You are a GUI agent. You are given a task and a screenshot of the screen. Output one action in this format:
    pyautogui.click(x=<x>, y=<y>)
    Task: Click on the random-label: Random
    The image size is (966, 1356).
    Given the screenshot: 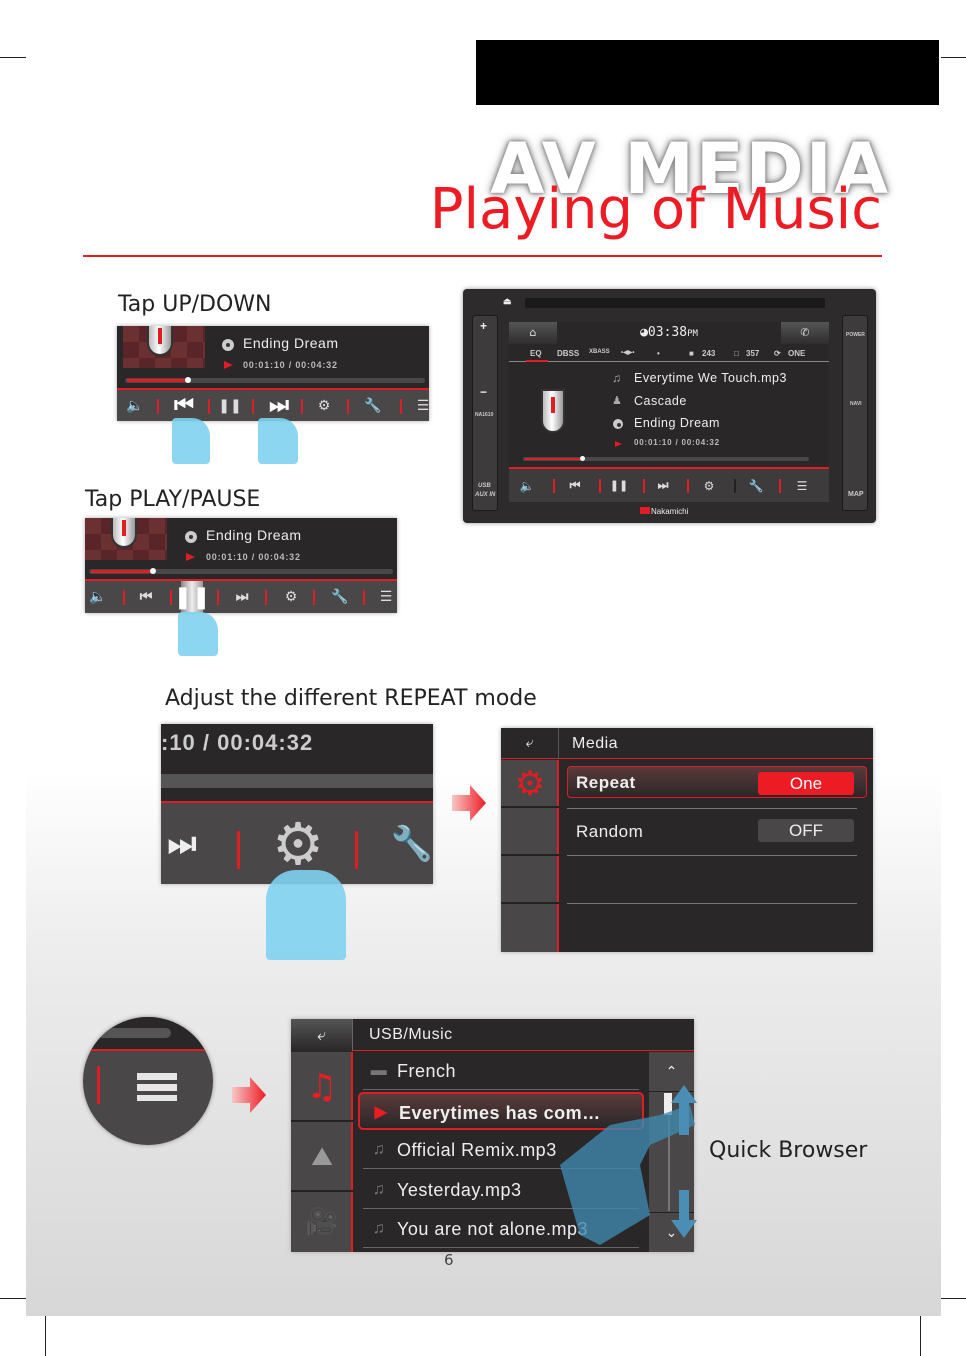 What is the action you would take?
    pyautogui.click(x=610, y=831)
    